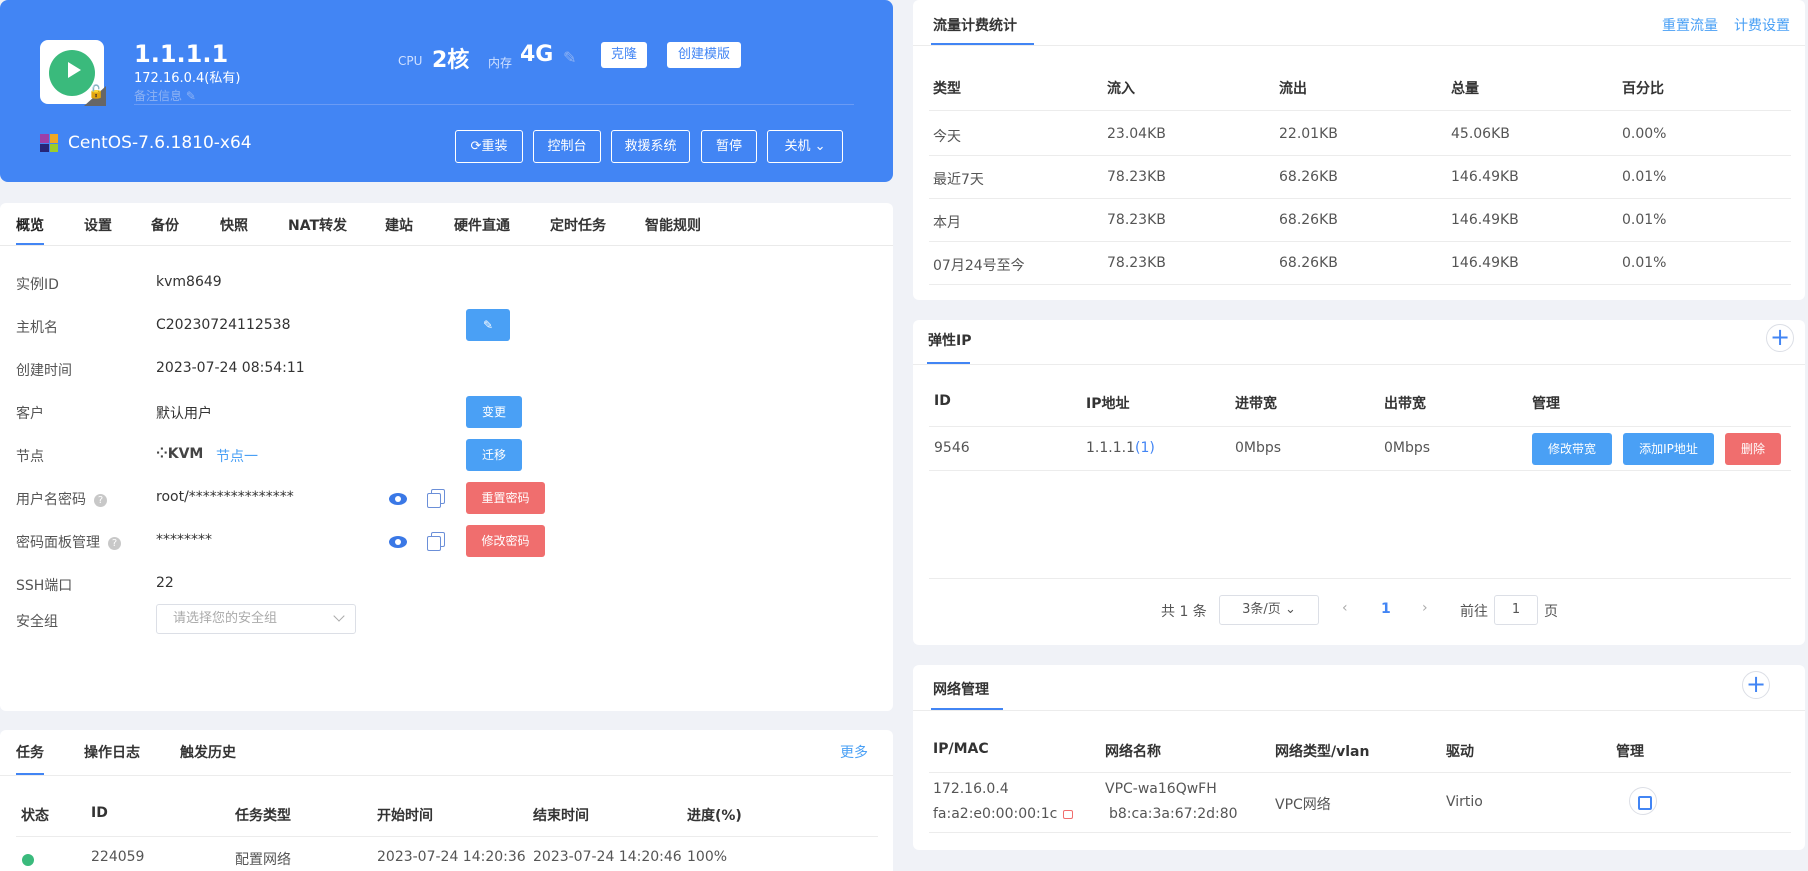 Image resolution: width=1808 pixels, height=871 pixels. Describe the element at coordinates (208, 752) in the screenshot. I see `tab-trigger-history: 触发历史` at that location.